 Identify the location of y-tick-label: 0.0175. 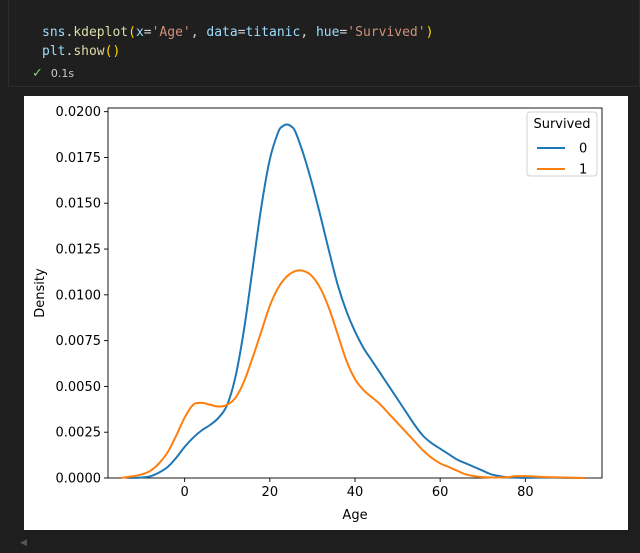
(79, 158).